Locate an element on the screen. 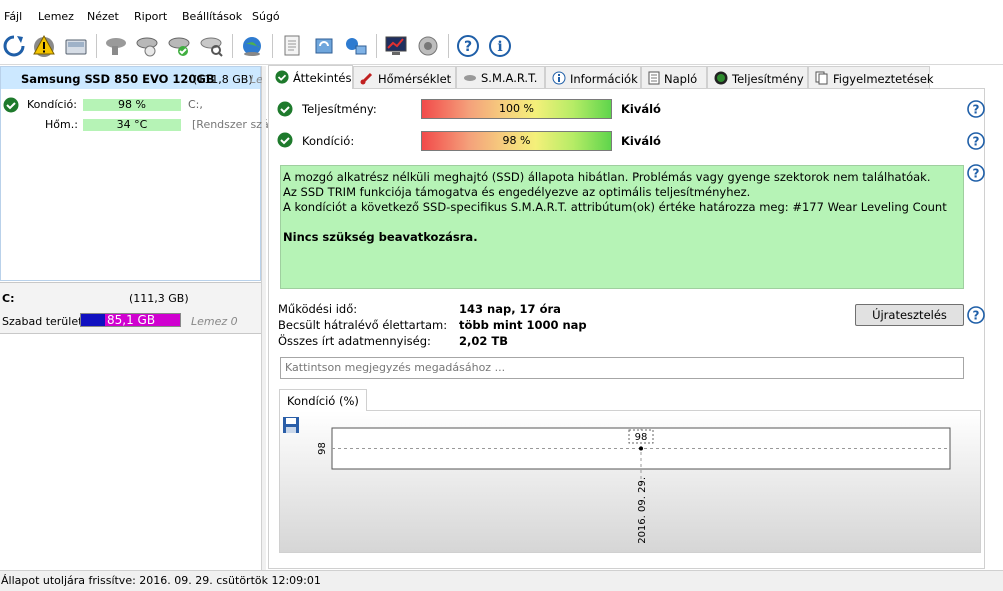  tab-information: Információk is located at coordinates (593, 77).